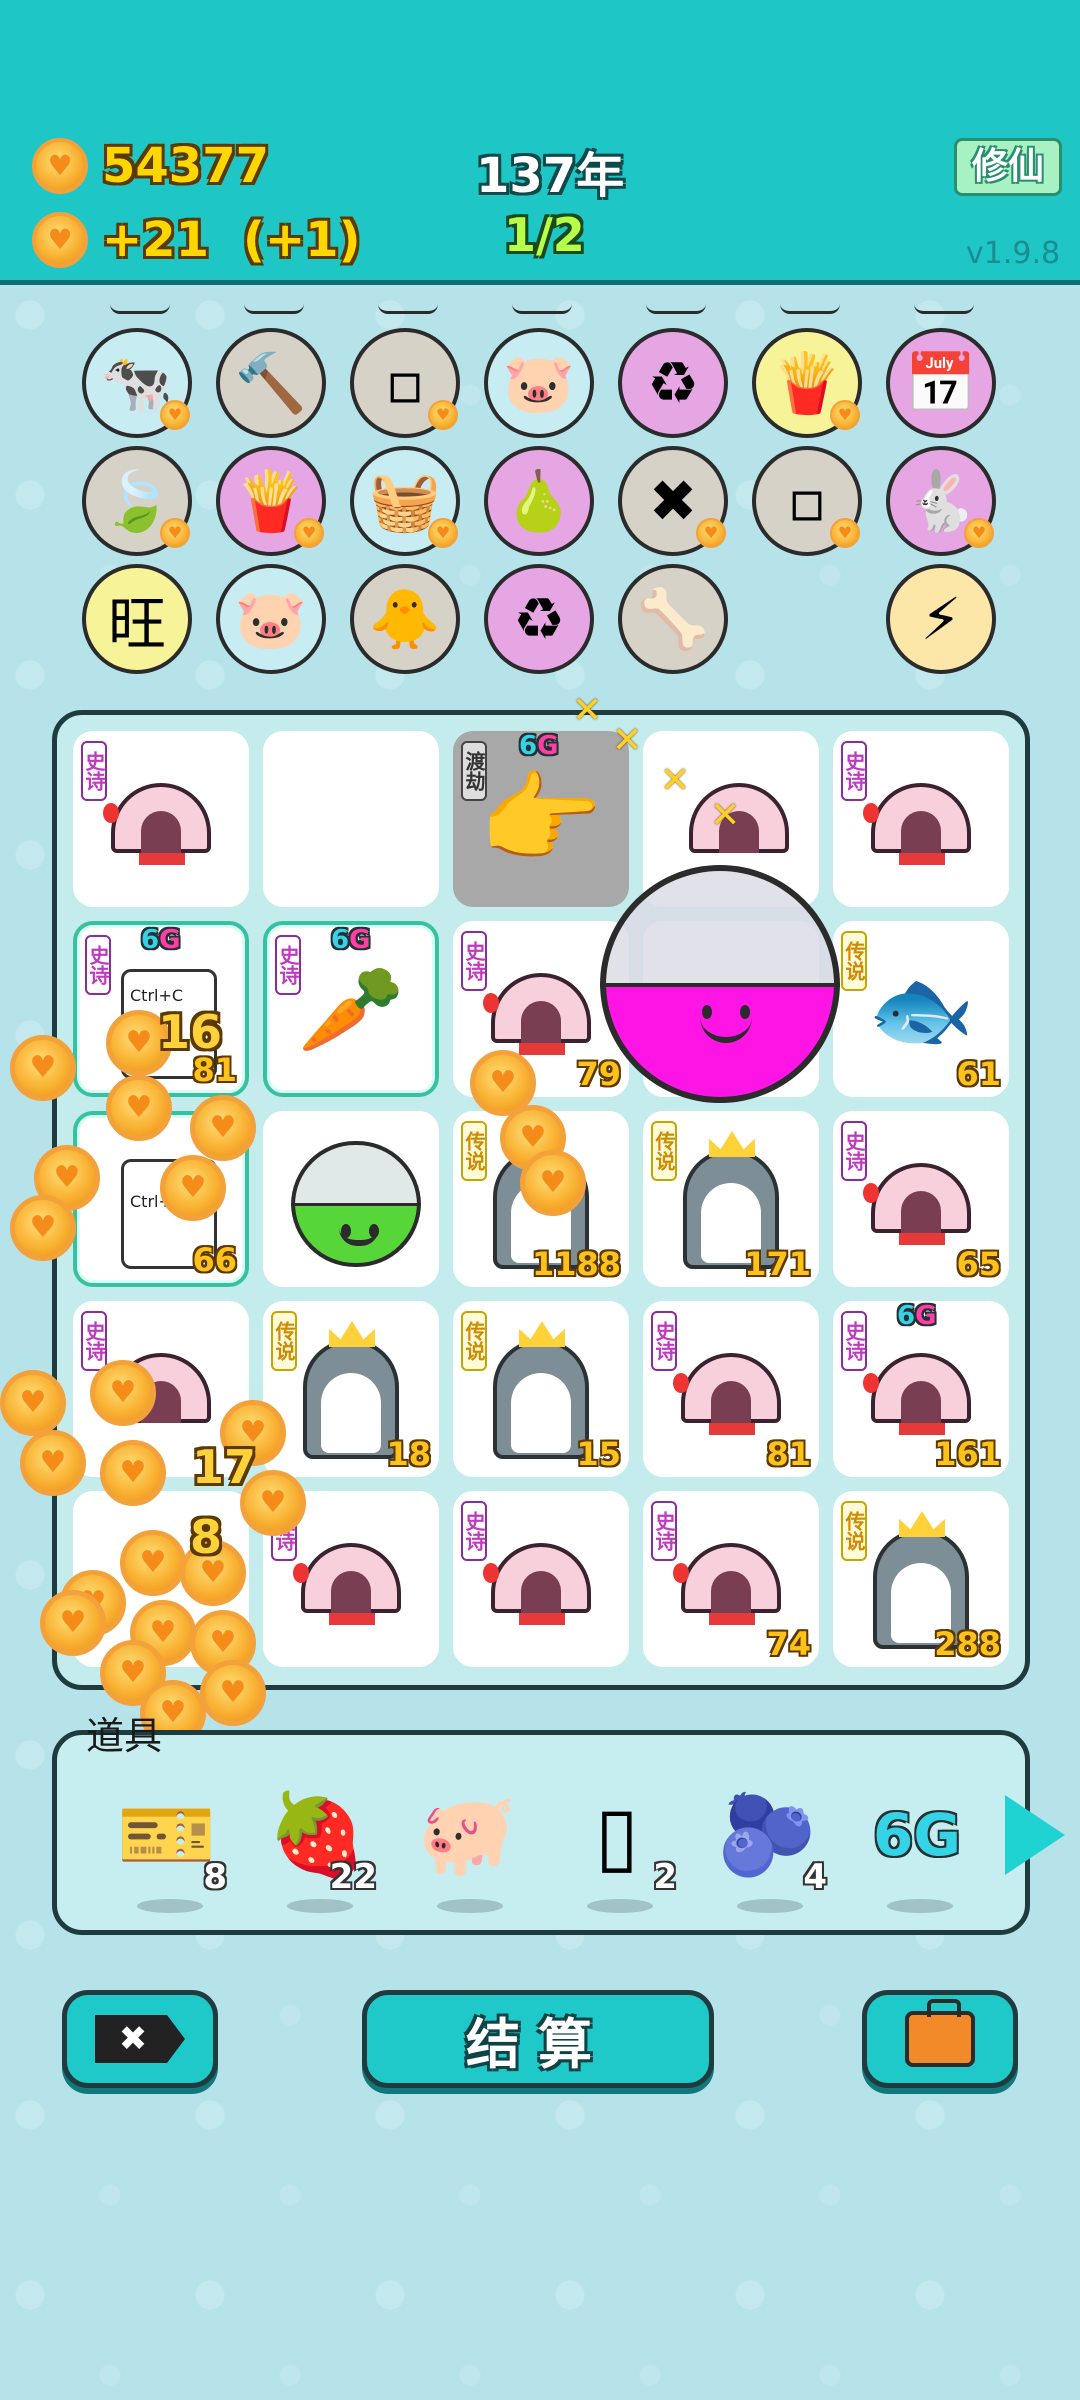  Describe the element at coordinates (917, 1844) in the screenshot. I see `sixg-icon: 6G` at that location.